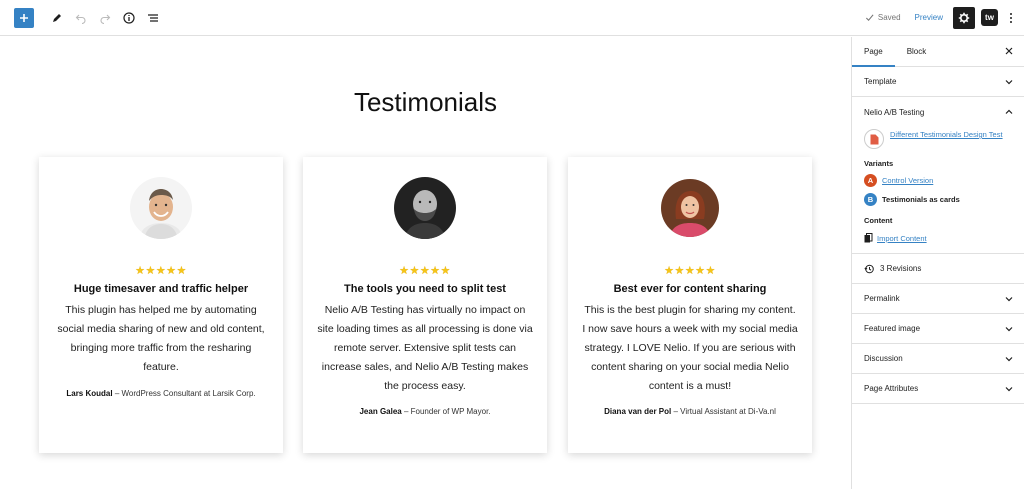  What do you see at coordinates (989, 17) in the screenshot?
I see `plugin-button: tw` at bounding box center [989, 17].